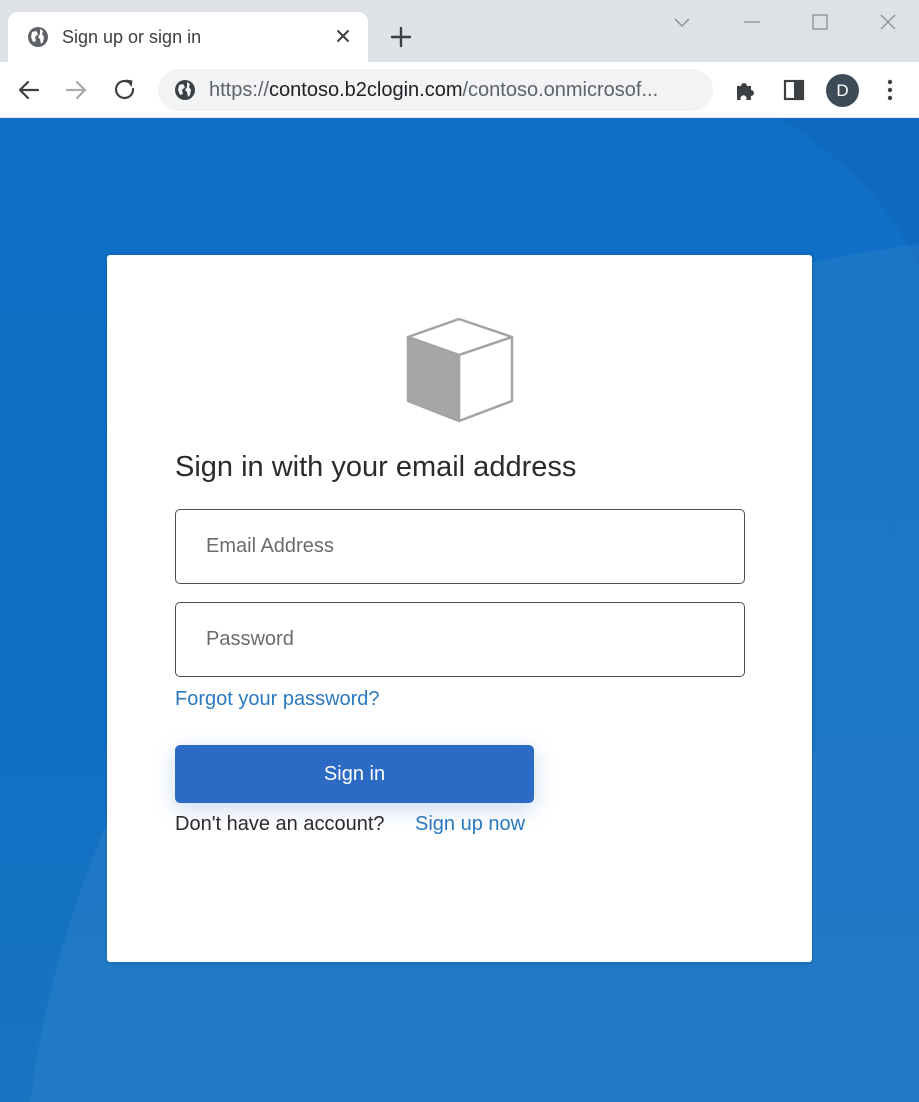 The width and height of the screenshot is (919, 1102). What do you see at coordinates (890, 90) in the screenshot?
I see `more-menu-icon` at bounding box center [890, 90].